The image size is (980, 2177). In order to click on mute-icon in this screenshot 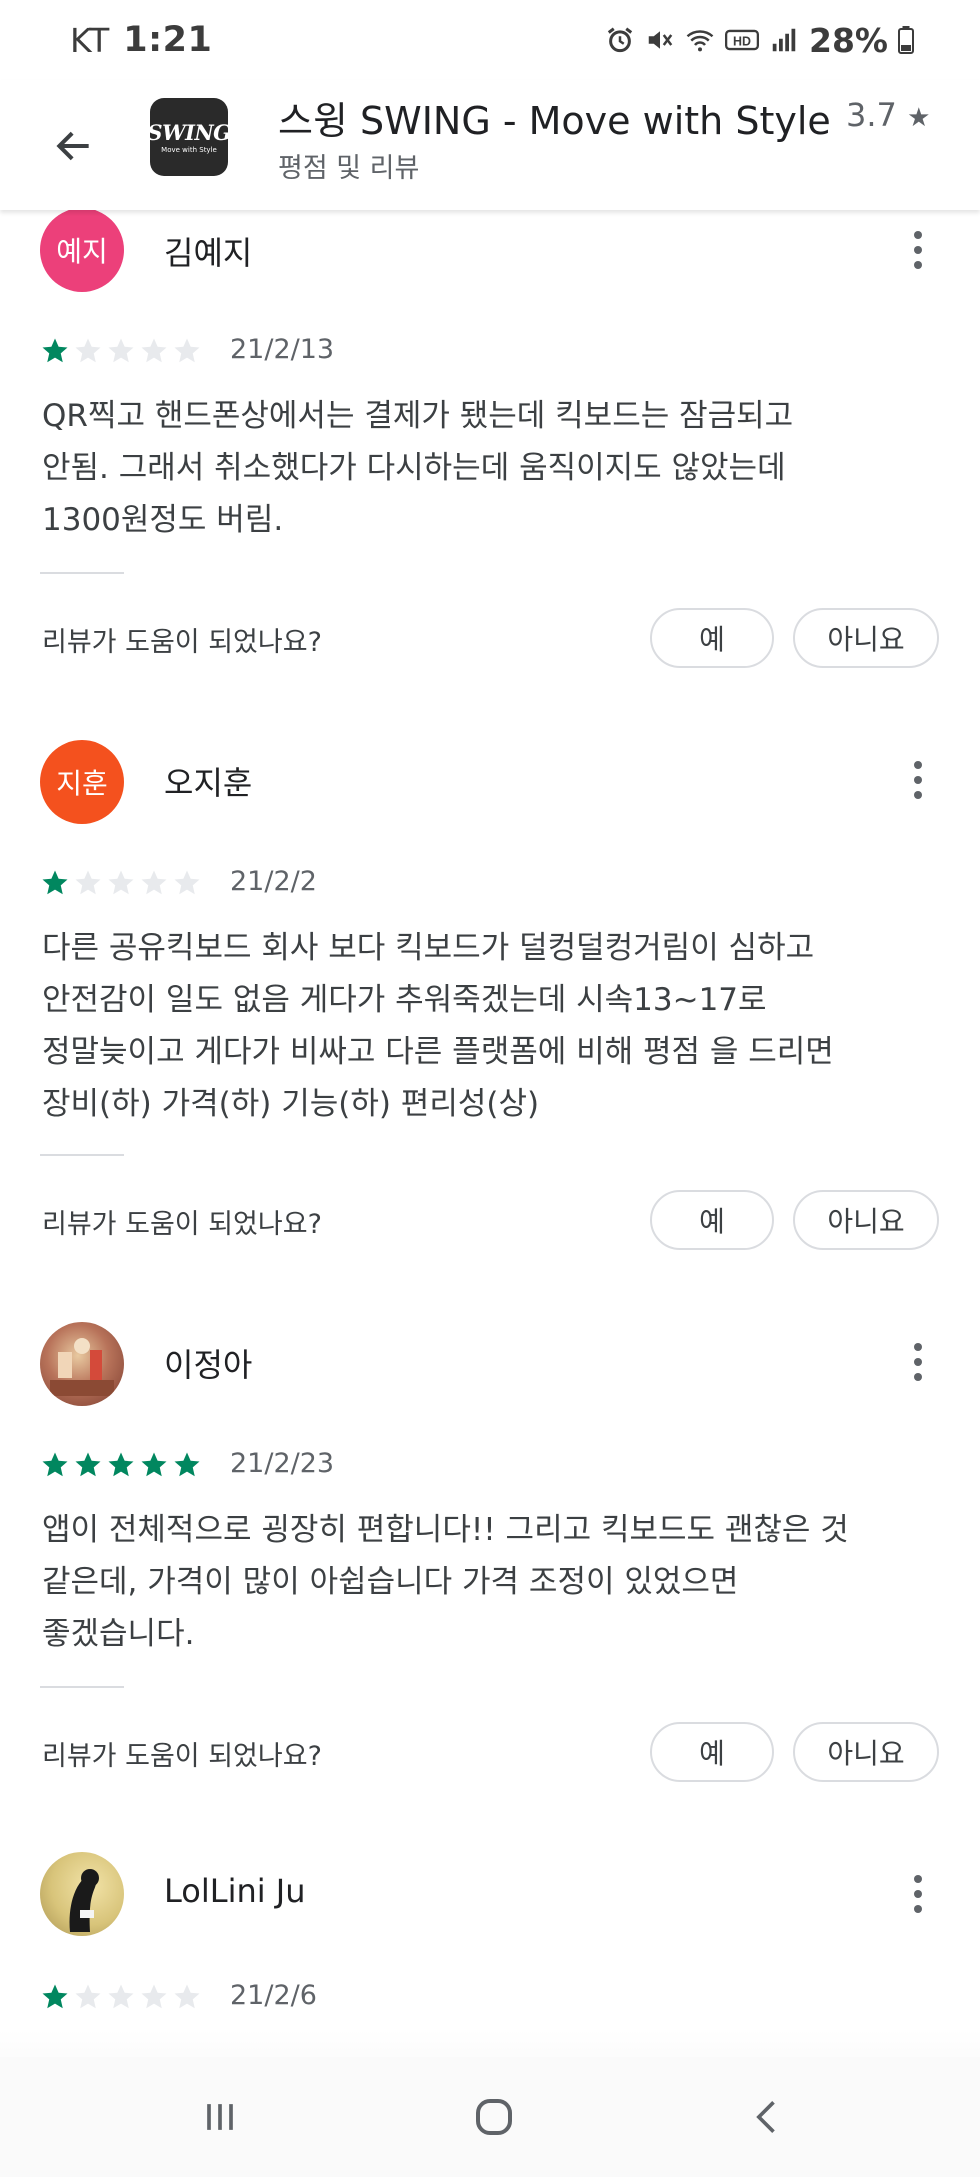, I will do `click(660, 40)`.